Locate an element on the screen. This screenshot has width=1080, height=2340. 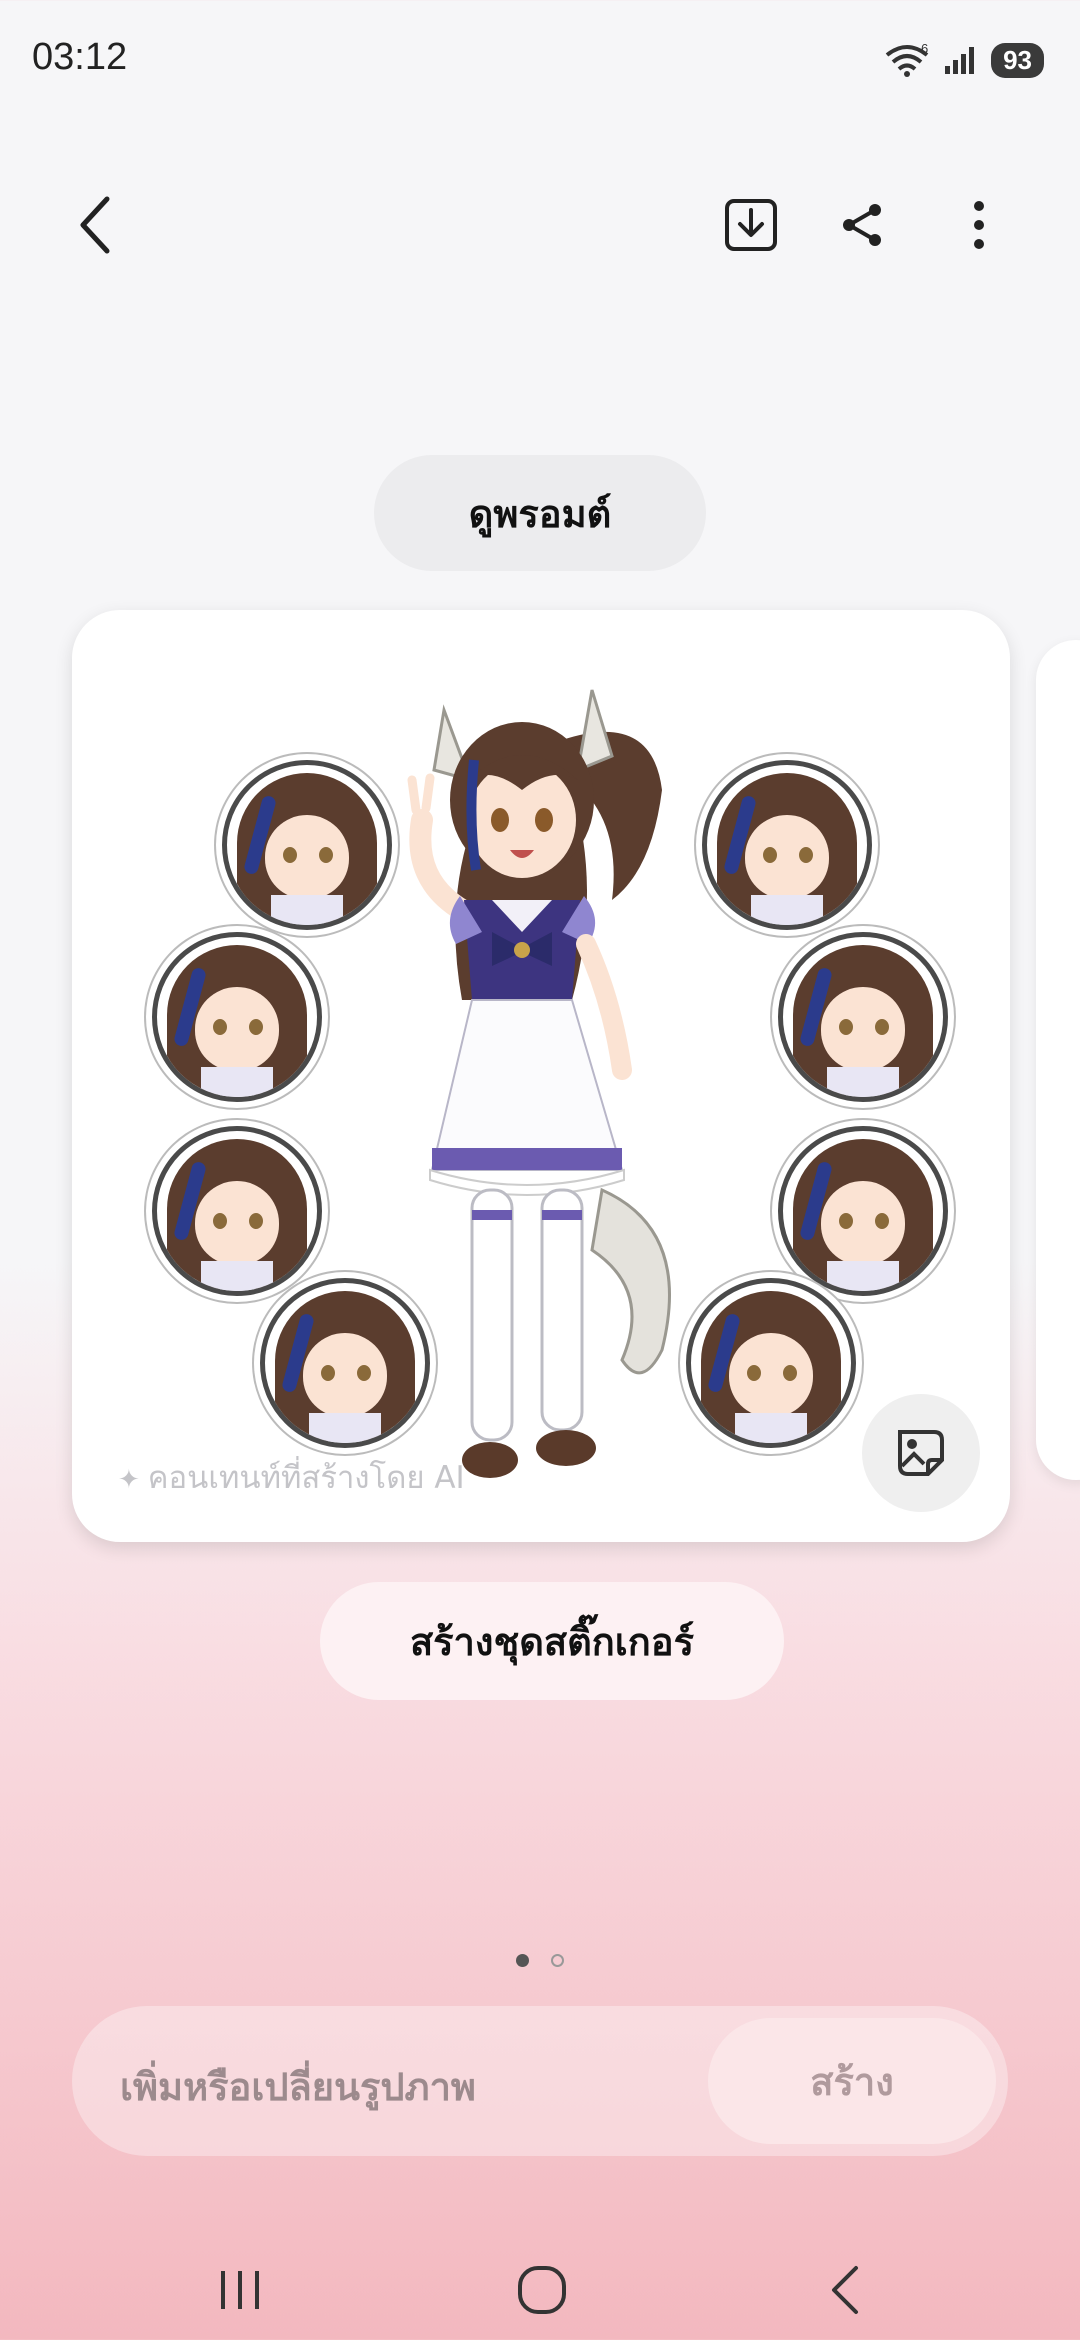
page-dot is located at coordinates (557, 1960).